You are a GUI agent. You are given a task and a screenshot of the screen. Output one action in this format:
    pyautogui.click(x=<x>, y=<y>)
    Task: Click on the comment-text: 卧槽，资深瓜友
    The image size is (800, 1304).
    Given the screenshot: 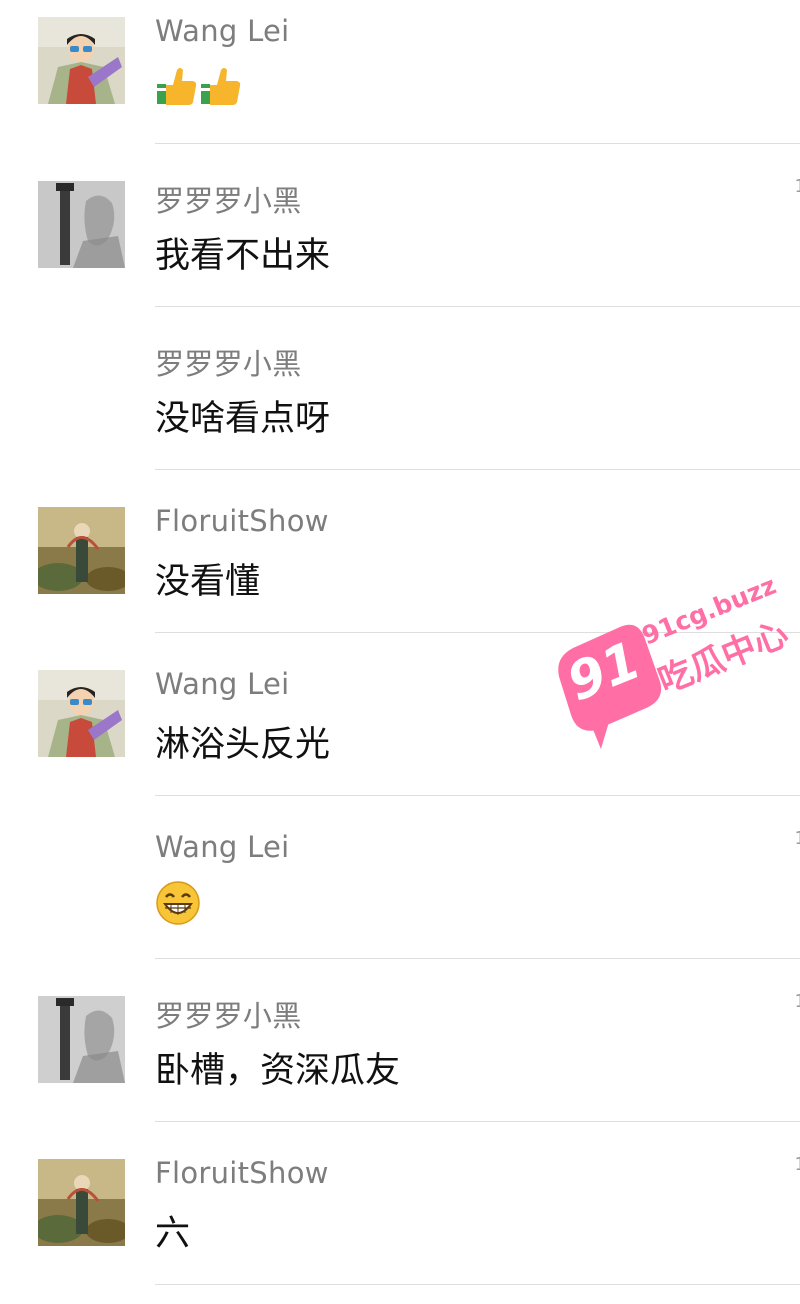 What is the action you would take?
    pyautogui.click(x=278, y=1071)
    